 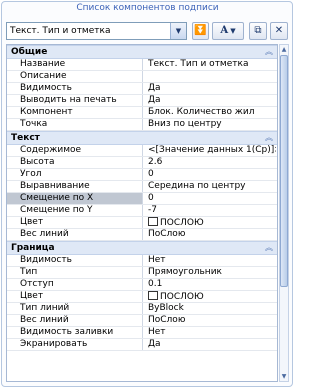 I want to click on property-value-text: Прямоугольник, so click(x=185, y=272).